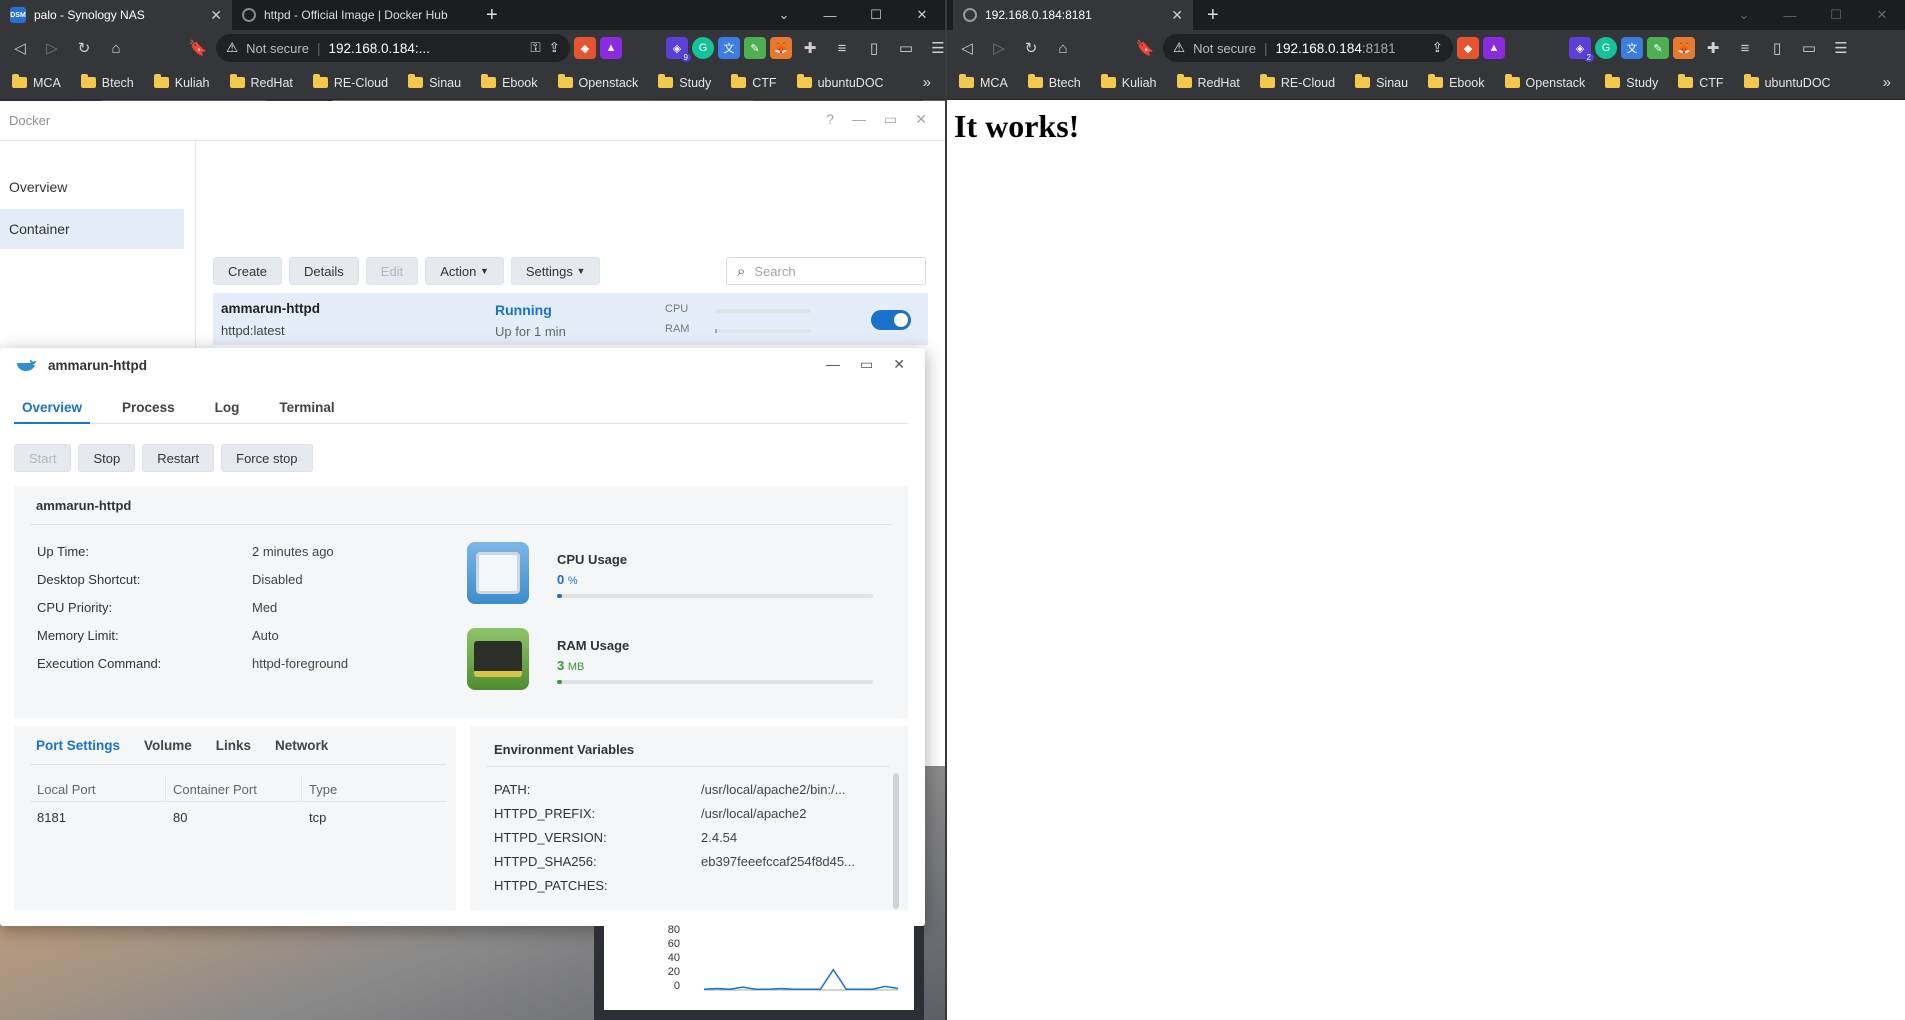 This screenshot has width=1905, height=1020. Describe the element at coordinates (1836, 15) in the screenshot. I see `maximize-icon: ☐` at that location.